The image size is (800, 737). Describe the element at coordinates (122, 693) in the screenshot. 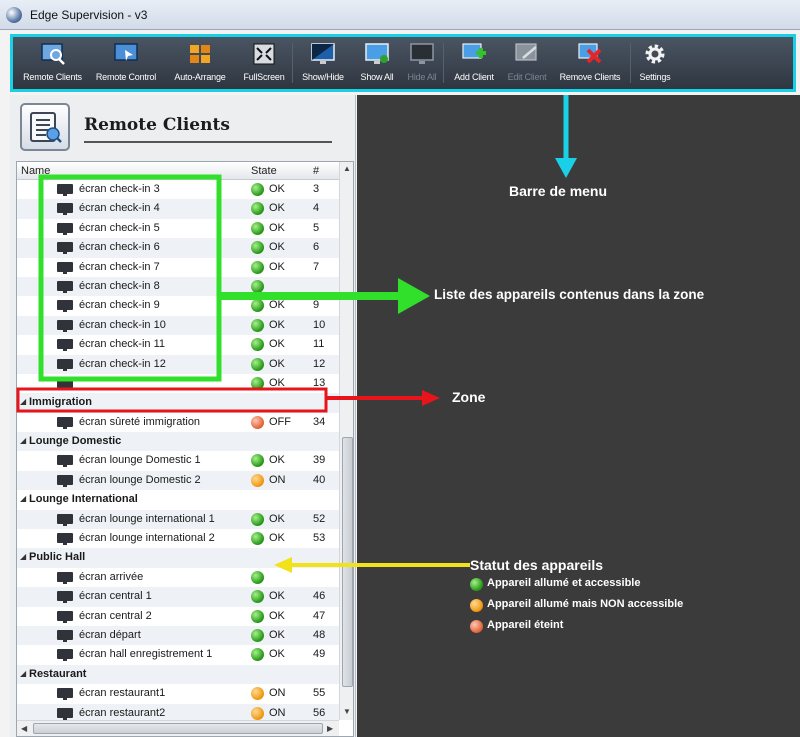

I see `client-name: écran restaurant1` at that location.